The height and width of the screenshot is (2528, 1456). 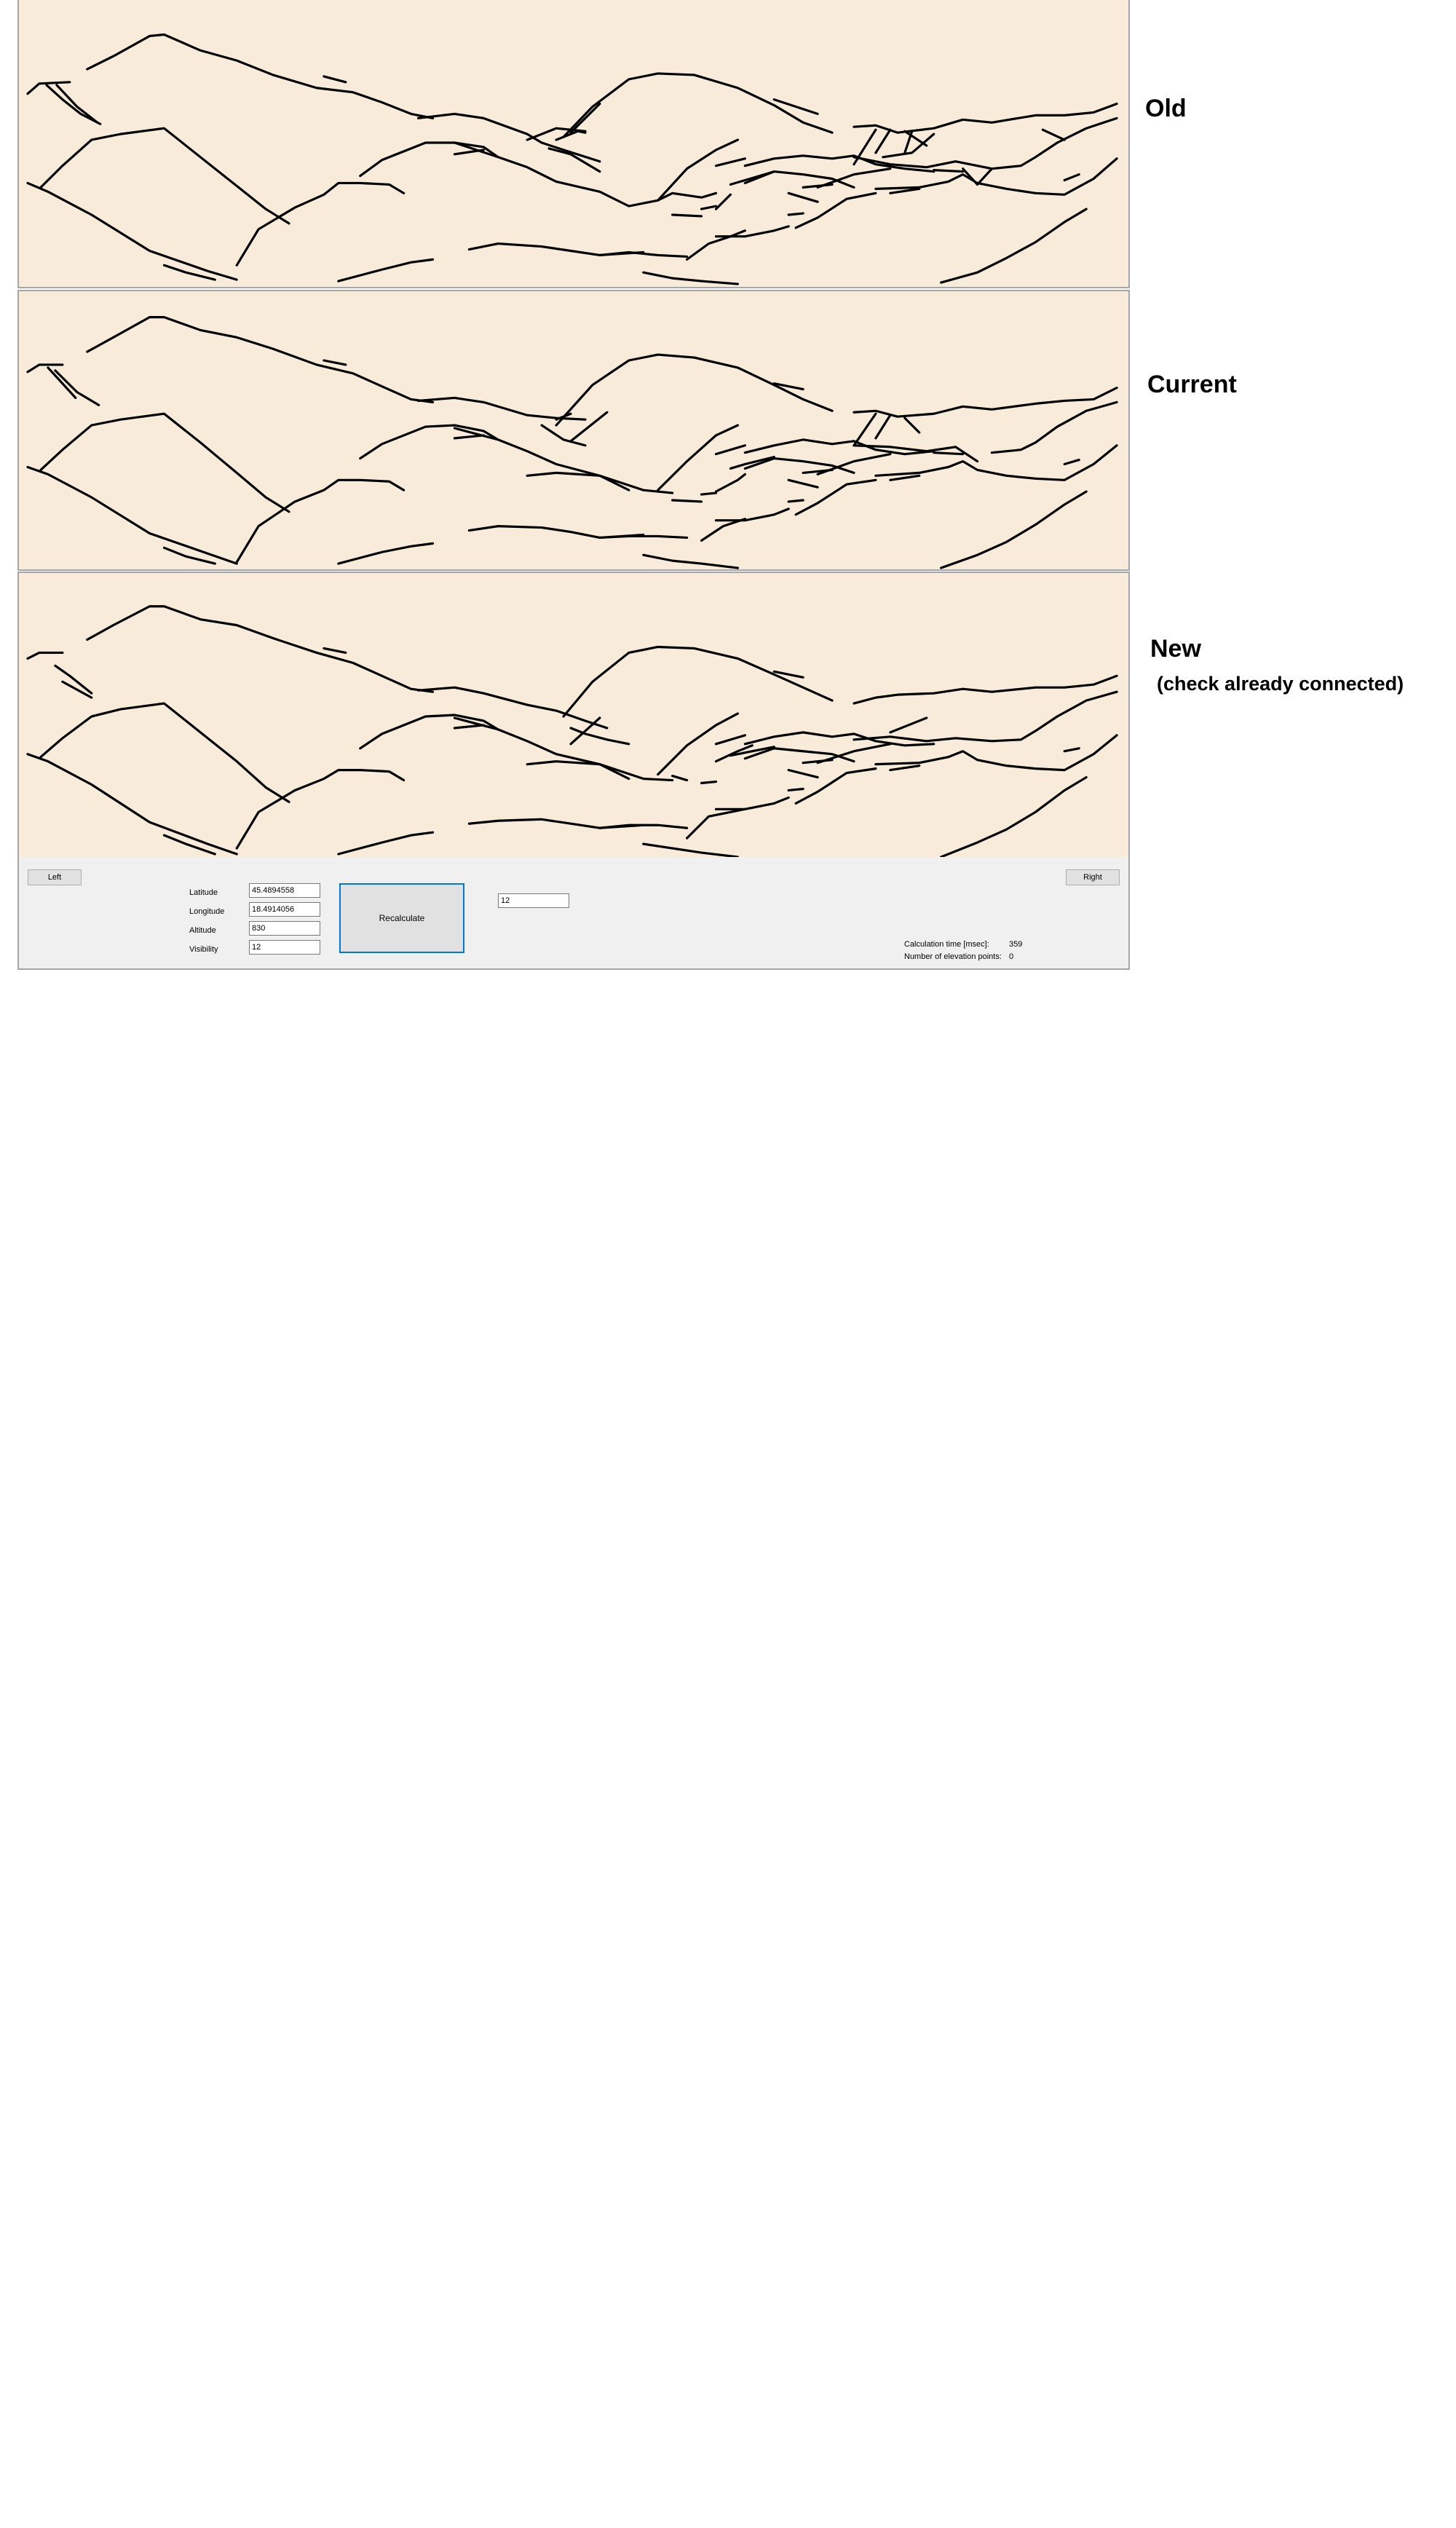 I want to click on elevation-points-value: 0, so click(x=1011, y=956).